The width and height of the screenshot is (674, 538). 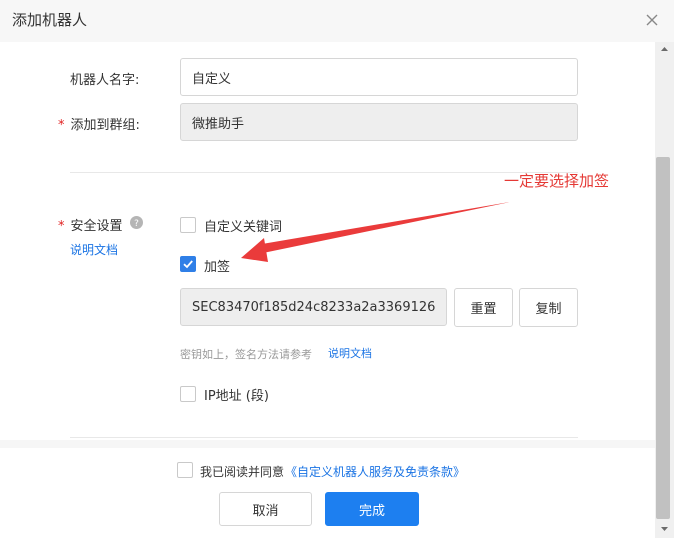 What do you see at coordinates (664, 49) in the screenshot?
I see `scroll-up-icon` at bounding box center [664, 49].